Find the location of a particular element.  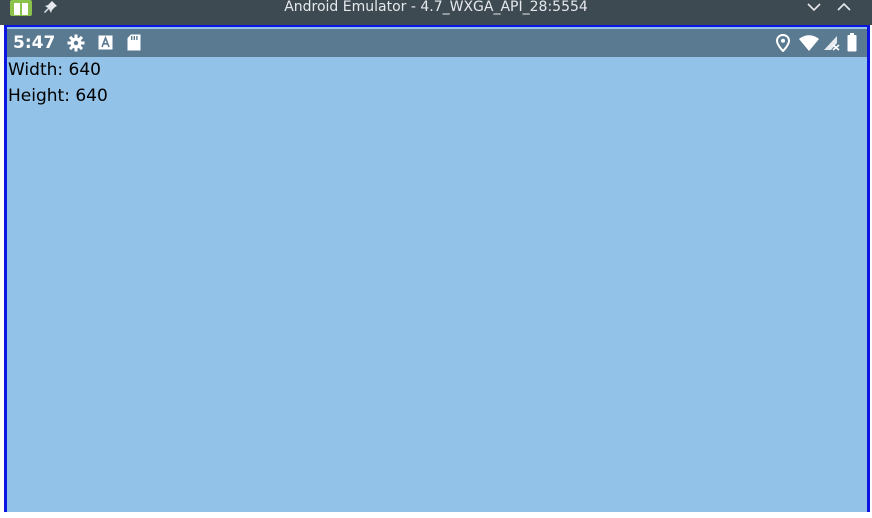

accessibility-a-icon is located at coordinates (105, 42).